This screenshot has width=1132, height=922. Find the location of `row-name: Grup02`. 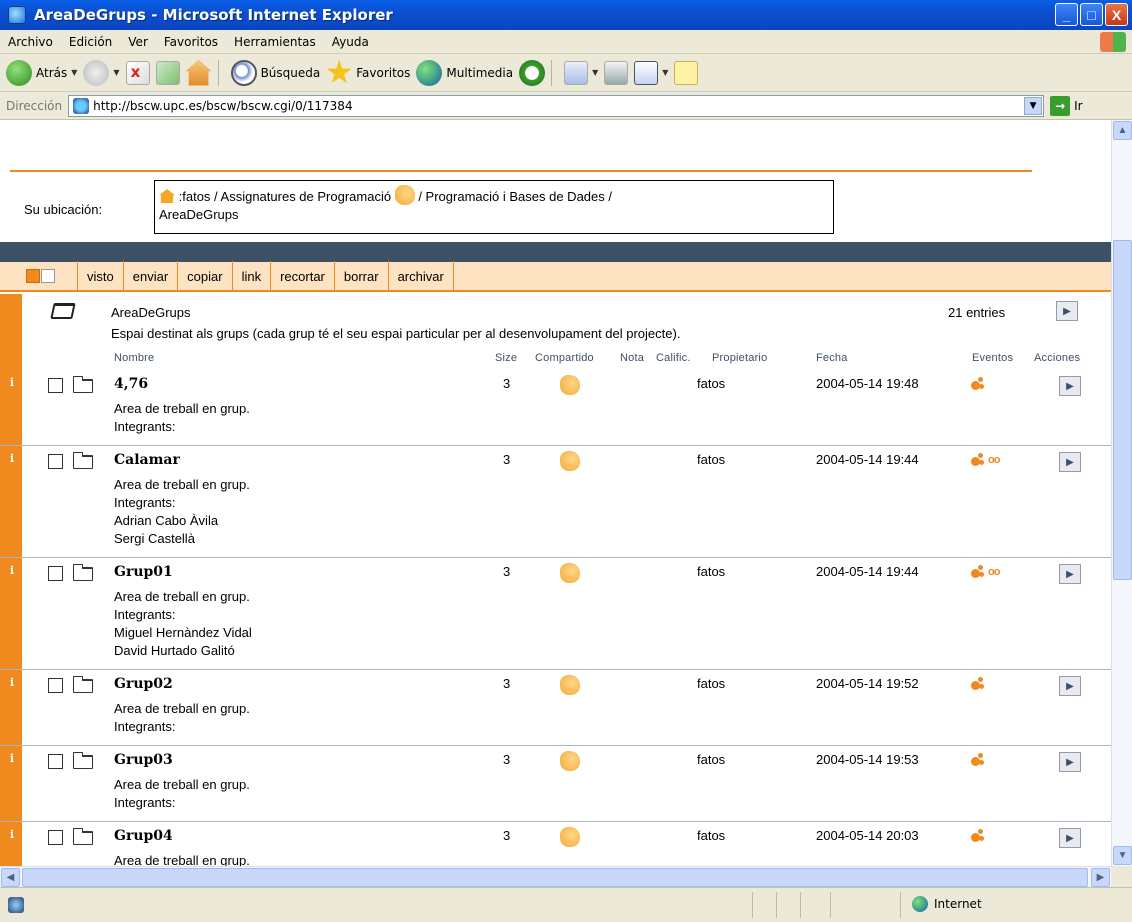

row-name: Grup02 is located at coordinates (143, 684).